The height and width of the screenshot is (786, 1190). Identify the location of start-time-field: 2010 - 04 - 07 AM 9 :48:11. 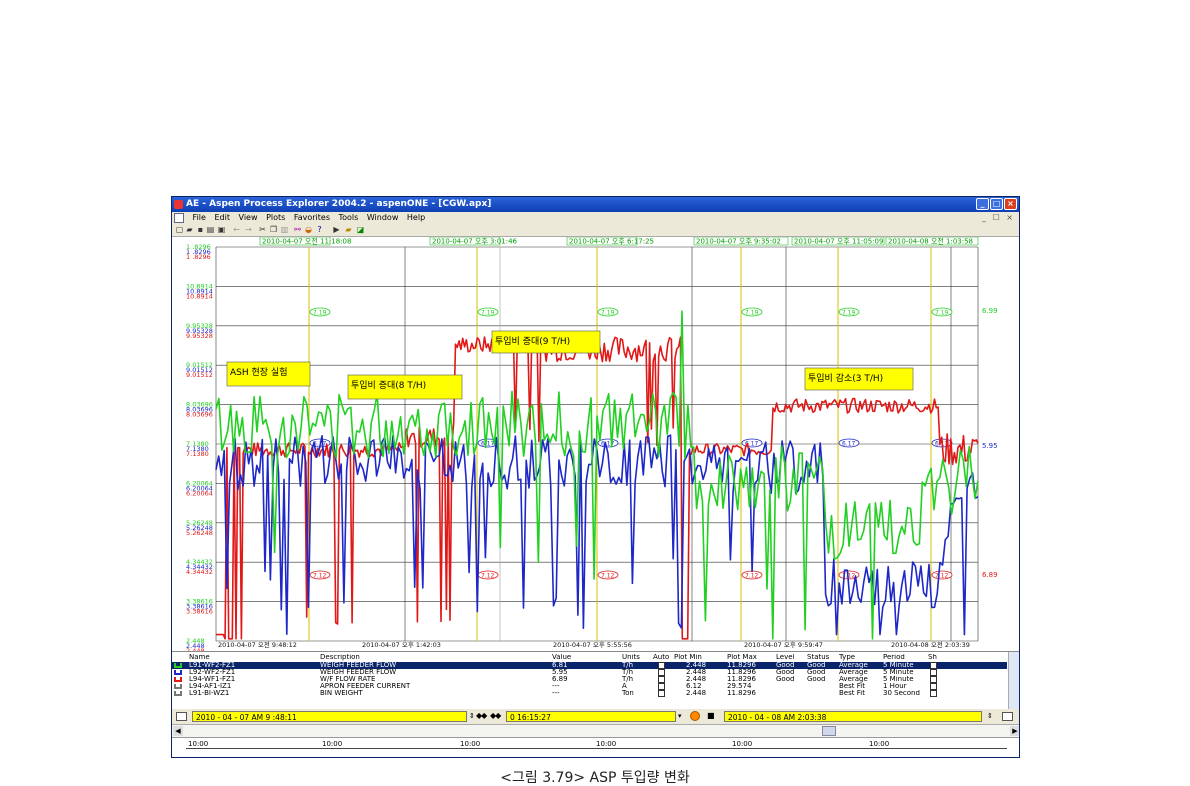
(329, 716).